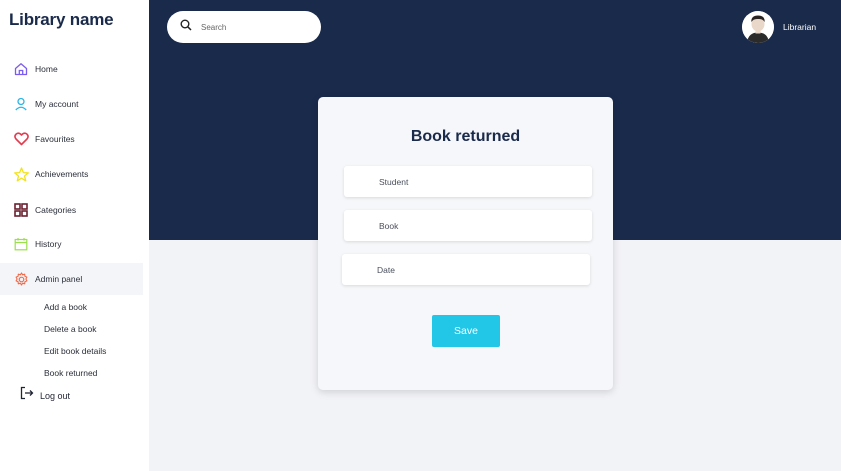 This screenshot has height=471, width=841. I want to click on sidebar-item-label: Categories, so click(56, 210).